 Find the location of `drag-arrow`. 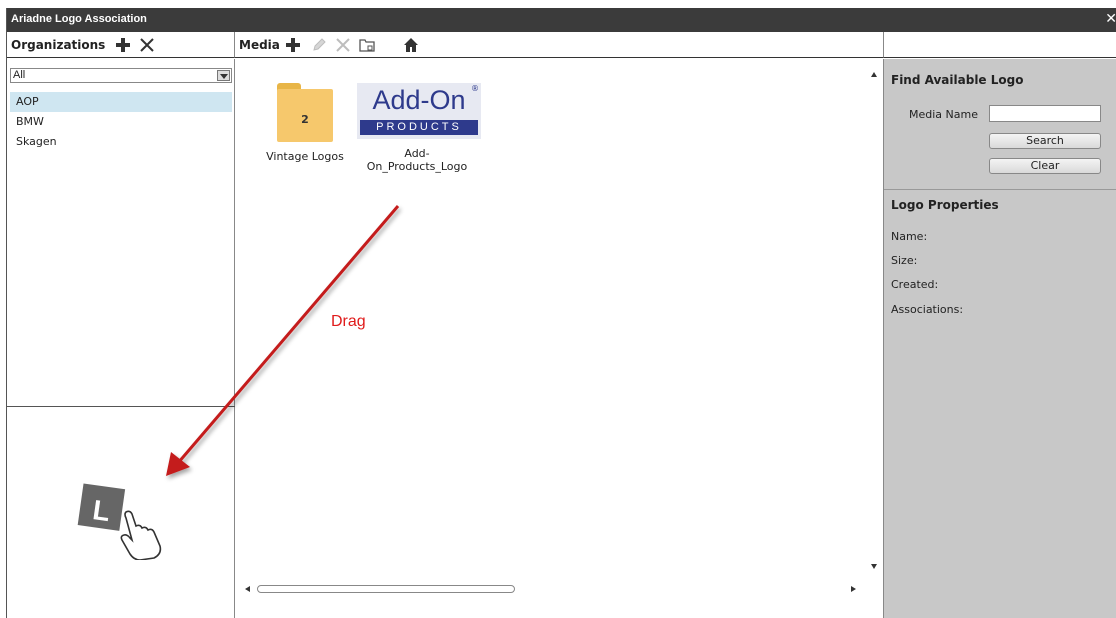

drag-arrow is located at coordinates (283, 340).